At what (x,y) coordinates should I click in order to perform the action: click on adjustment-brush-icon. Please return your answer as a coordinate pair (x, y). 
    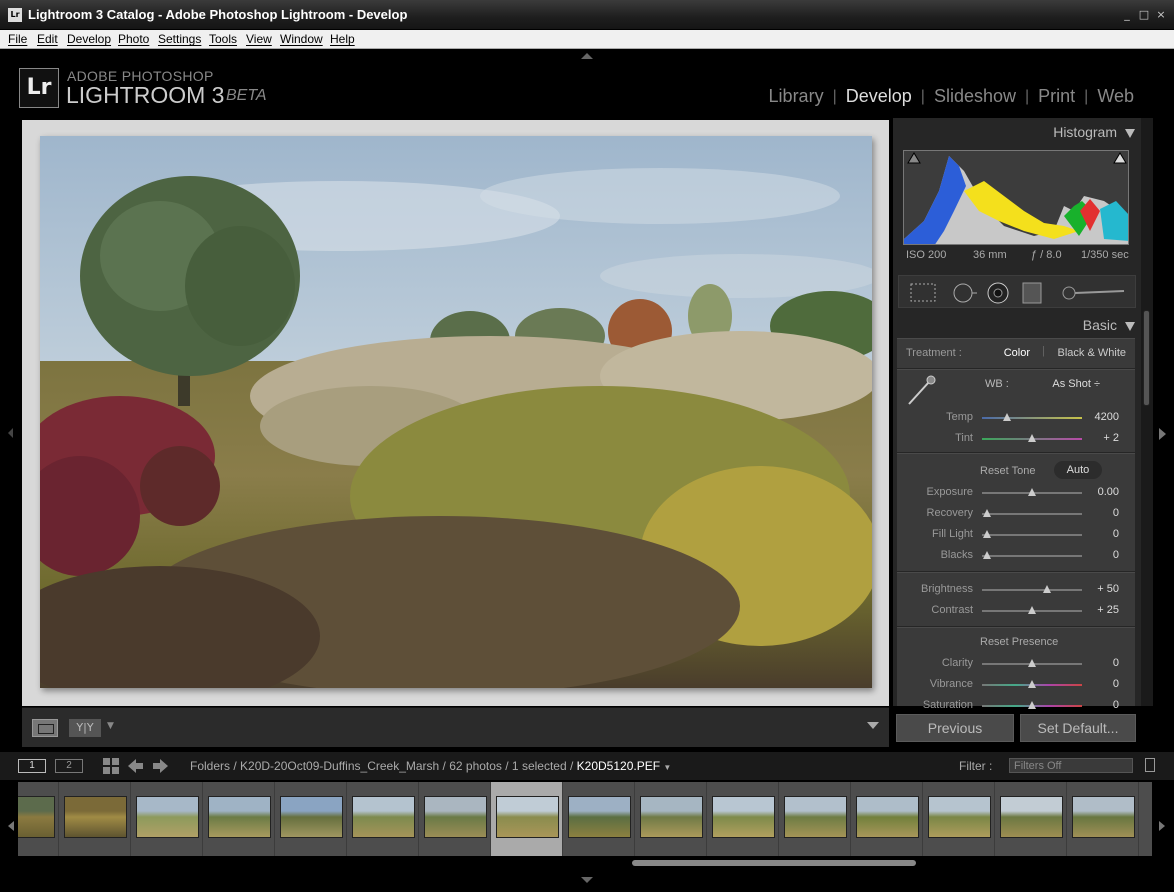
    Looking at the image, I should click on (1093, 293).